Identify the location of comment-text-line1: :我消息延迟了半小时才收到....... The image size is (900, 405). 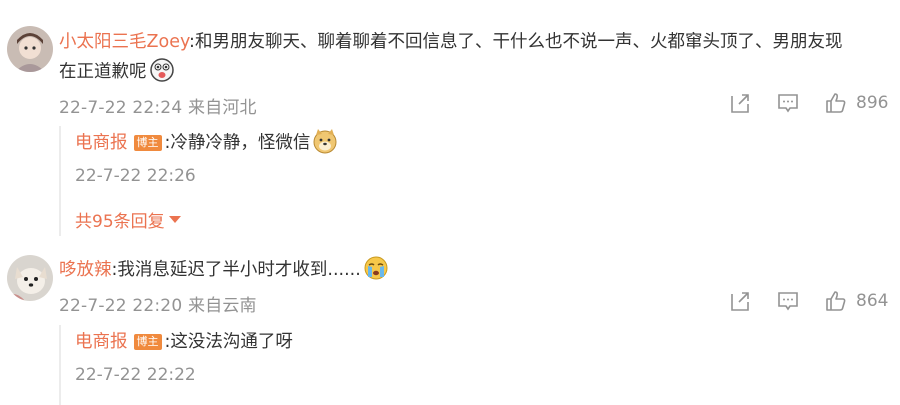
(236, 270).